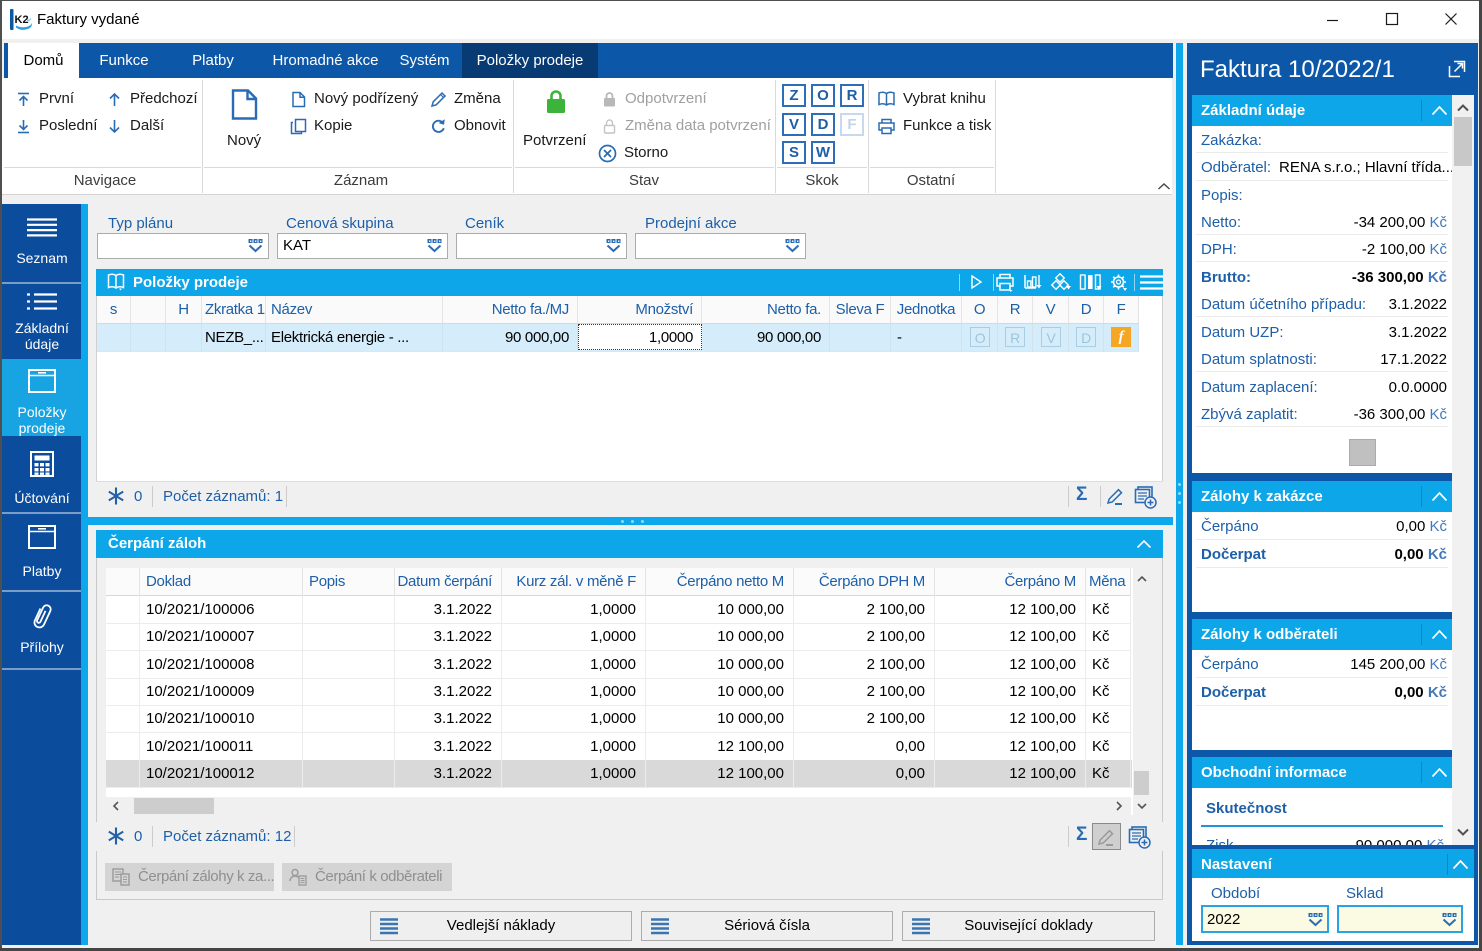 The width and height of the screenshot is (1482, 951). Describe the element at coordinates (22, 20) in the screenshot. I see `svg-text: K2` at that location.